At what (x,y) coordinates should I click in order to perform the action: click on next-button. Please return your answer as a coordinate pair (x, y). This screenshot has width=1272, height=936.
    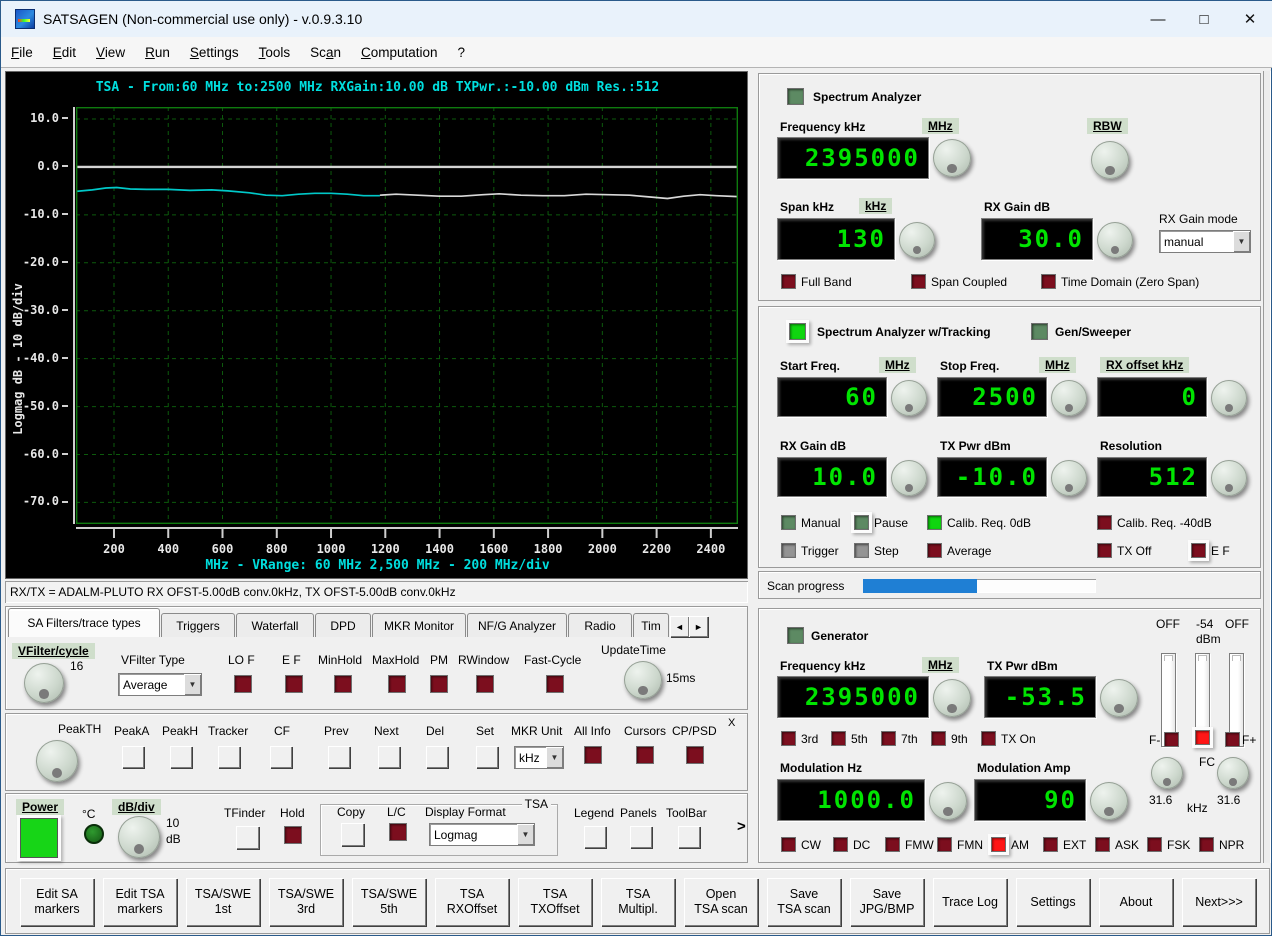
    Looking at the image, I should click on (389, 757).